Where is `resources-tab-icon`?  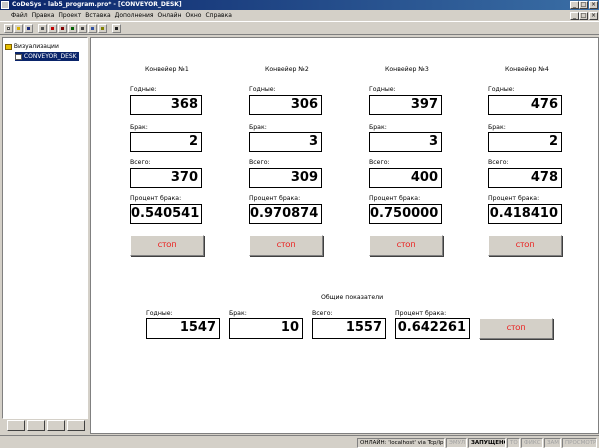 resources-tab-icon is located at coordinates (76, 425).